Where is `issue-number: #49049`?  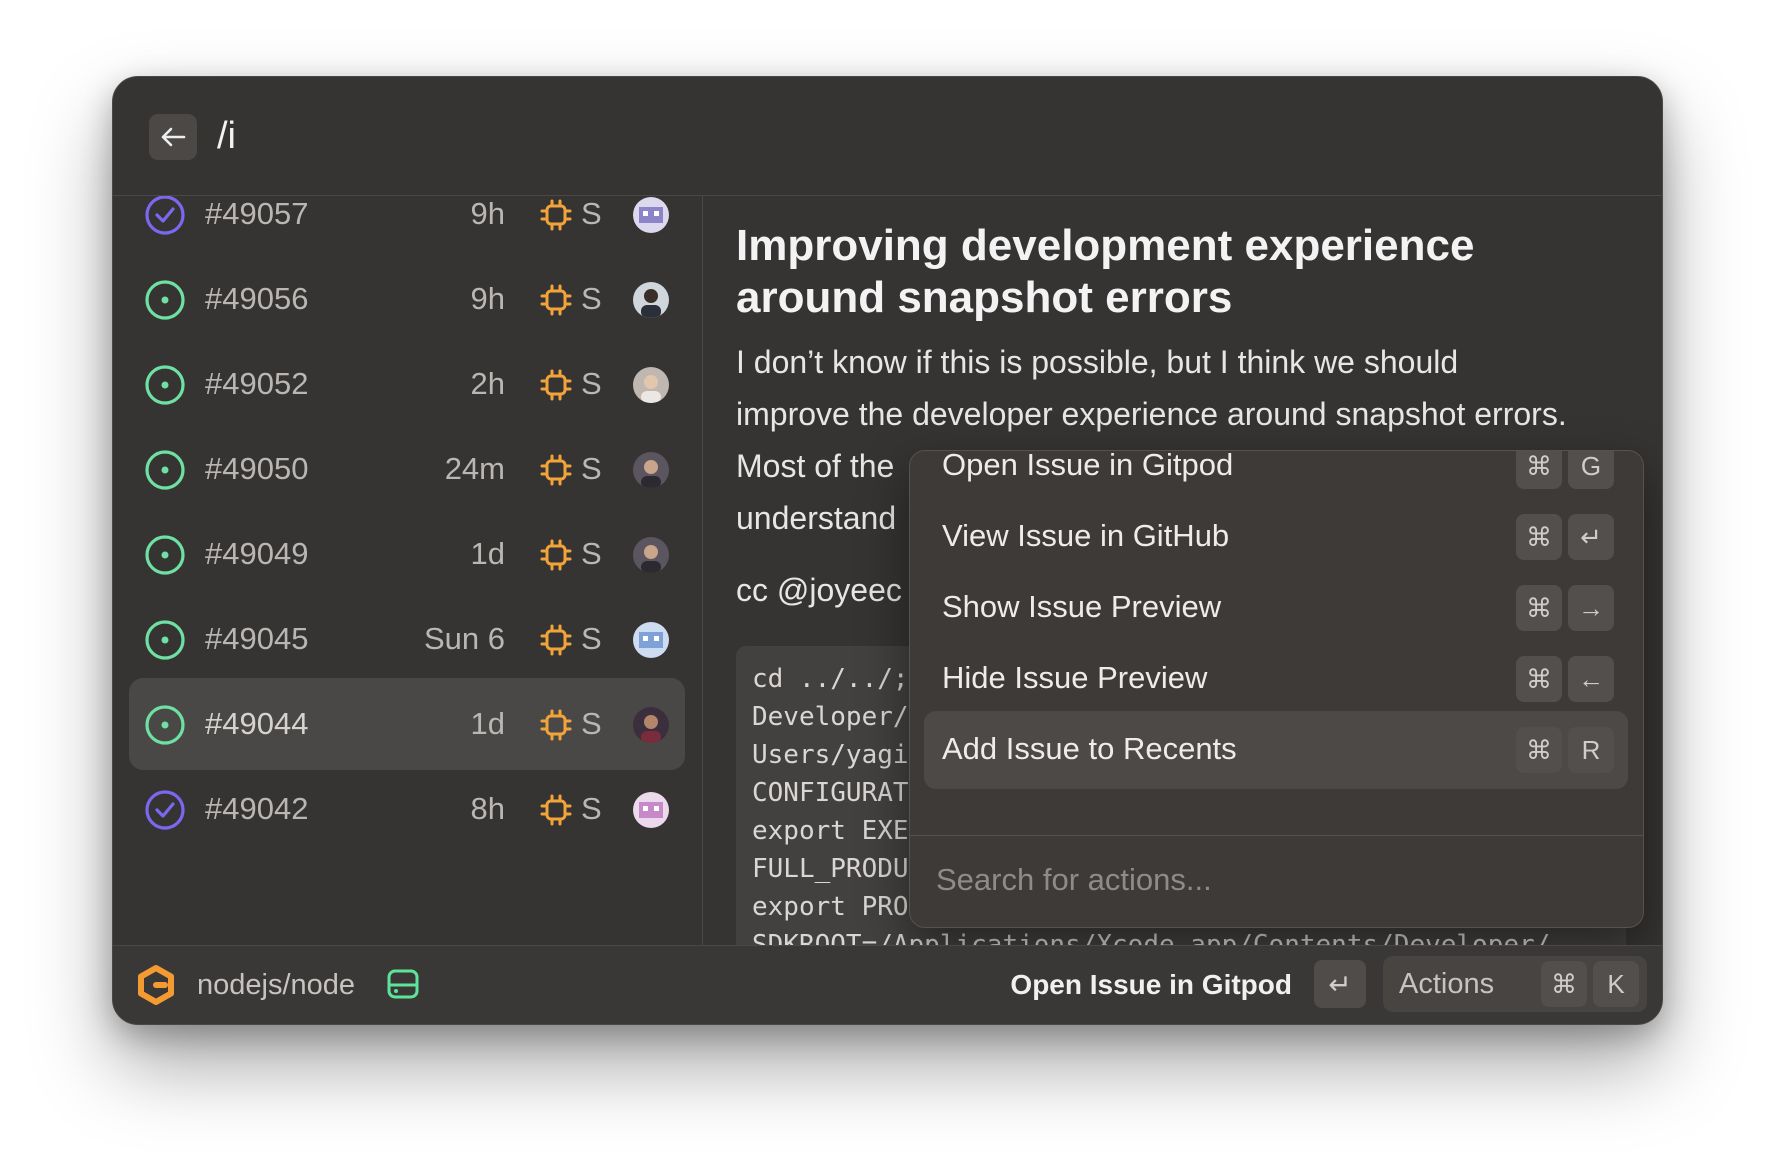 issue-number: #49049 is located at coordinates (257, 553).